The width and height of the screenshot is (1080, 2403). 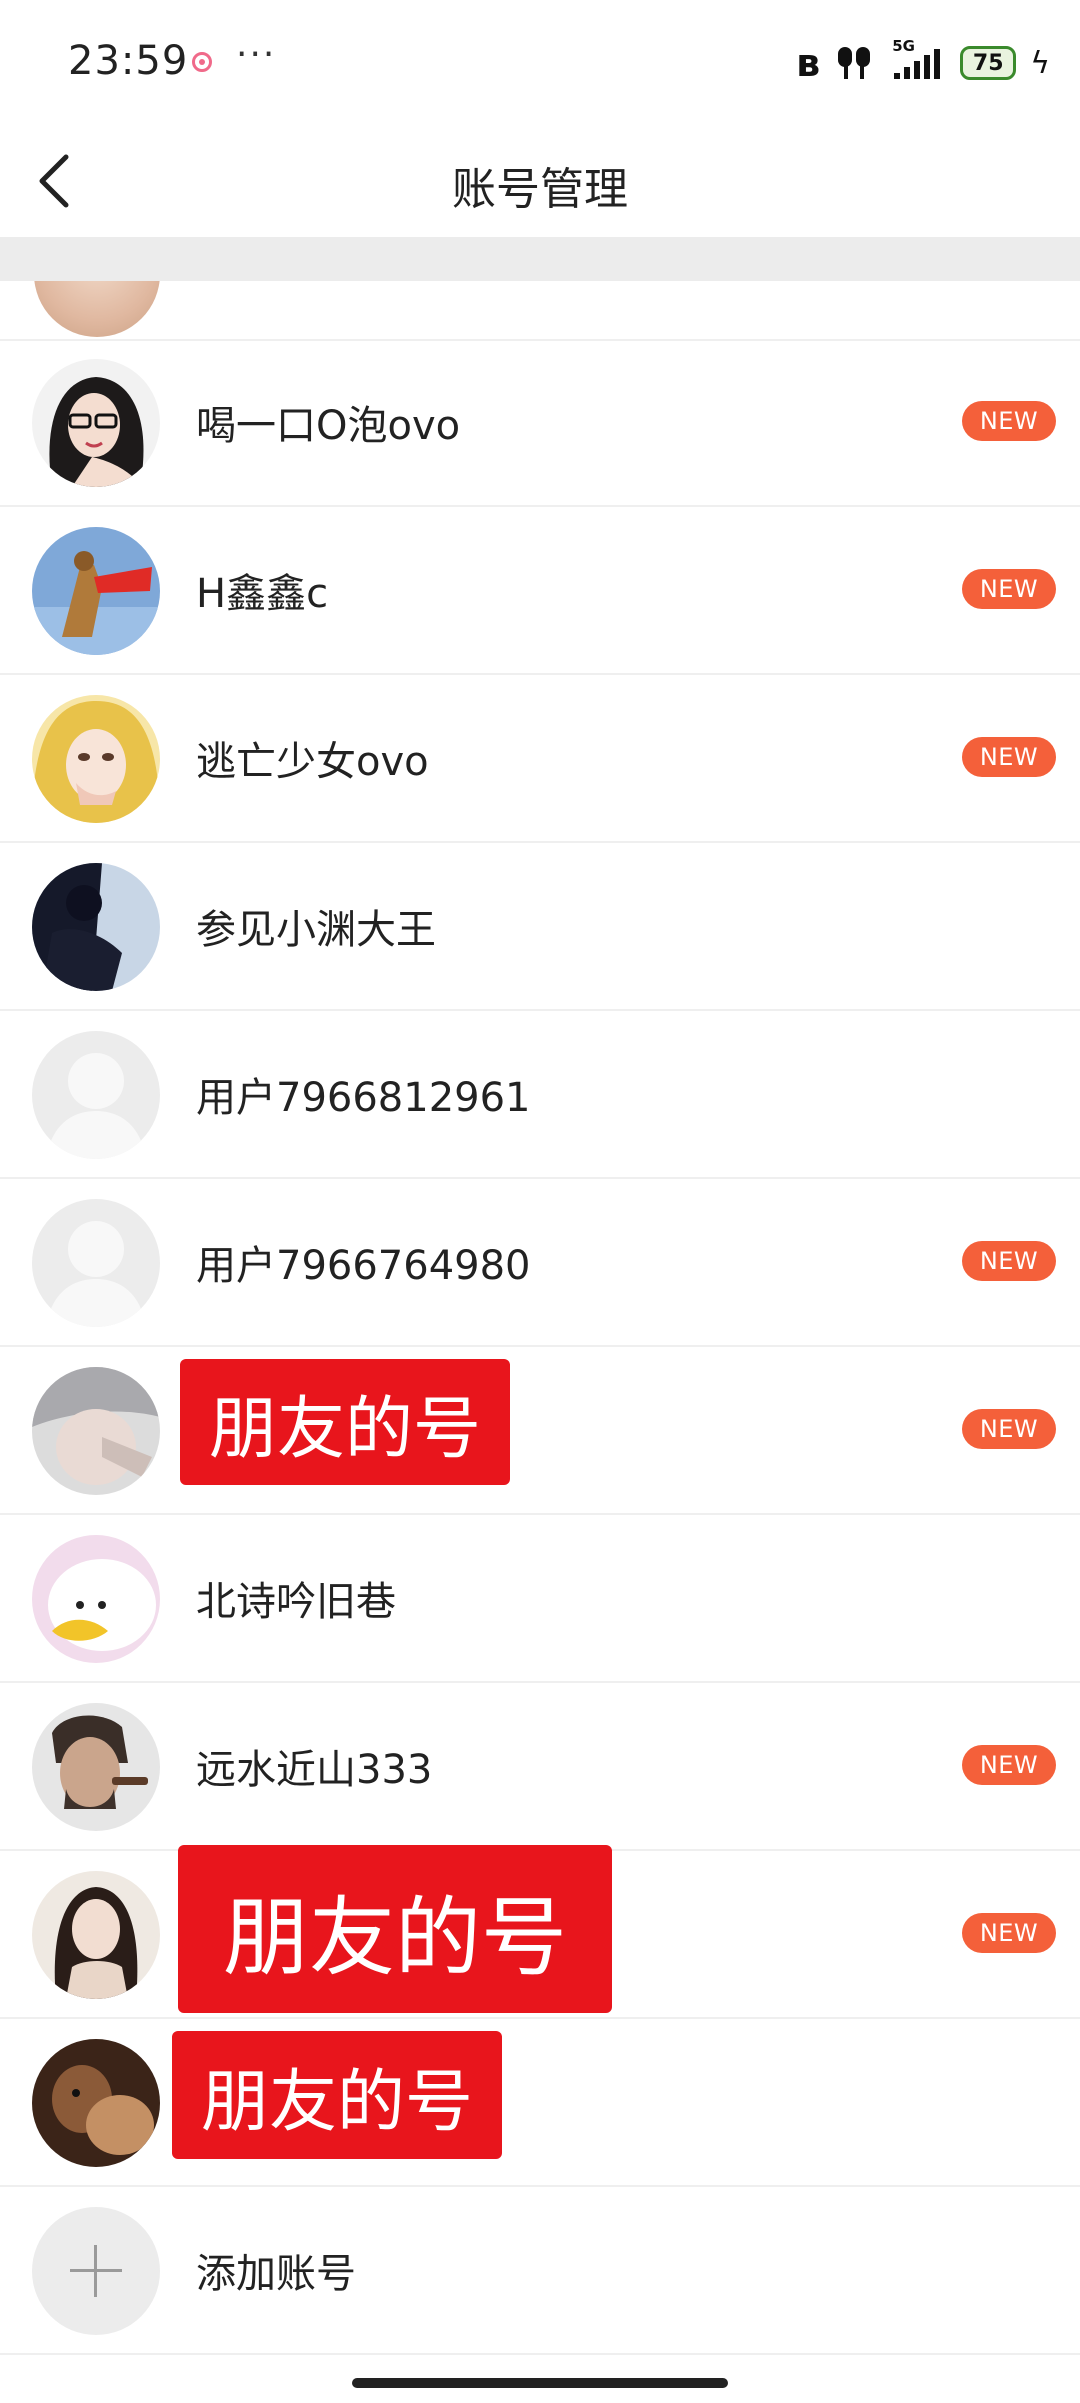 What do you see at coordinates (96, 423) in the screenshot?
I see `girl-glasses-avatar-icon` at bounding box center [96, 423].